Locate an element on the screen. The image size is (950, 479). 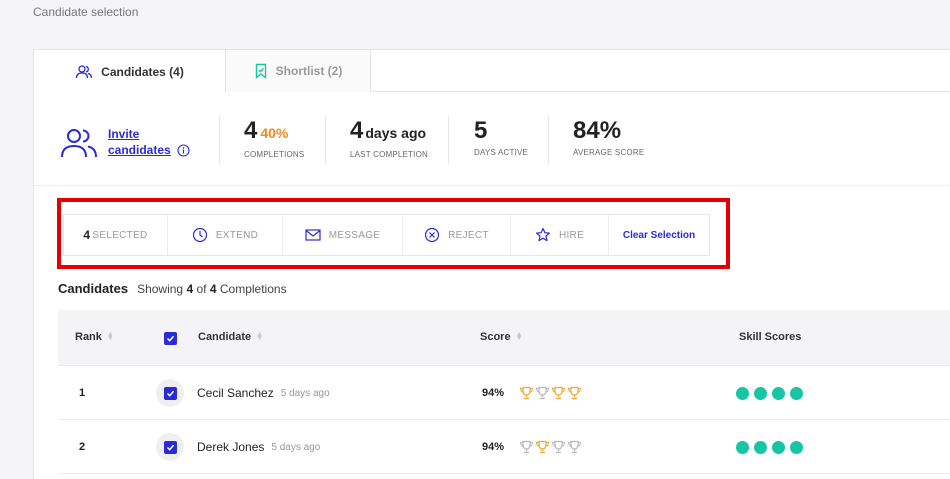
table-row: 2 Derek Jones 5 days ago 94% is located at coordinates (504, 447).